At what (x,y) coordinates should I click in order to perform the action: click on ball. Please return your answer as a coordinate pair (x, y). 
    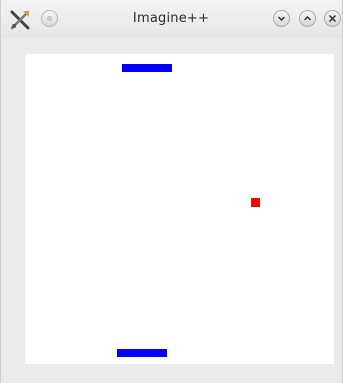
    Looking at the image, I should click on (255, 202).